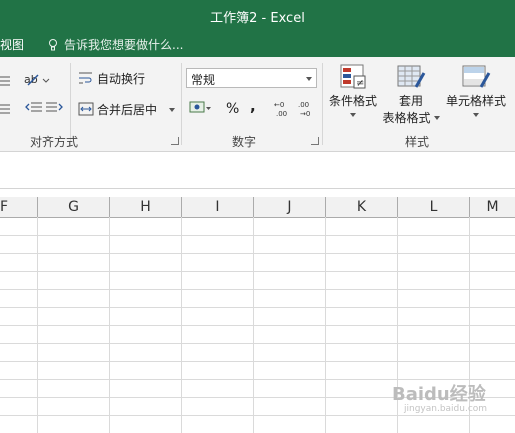 Image resolution: width=515 pixels, height=433 pixels. What do you see at coordinates (434, 207) in the screenshot?
I see `column-header-l: L` at bounding box center [434, 207].